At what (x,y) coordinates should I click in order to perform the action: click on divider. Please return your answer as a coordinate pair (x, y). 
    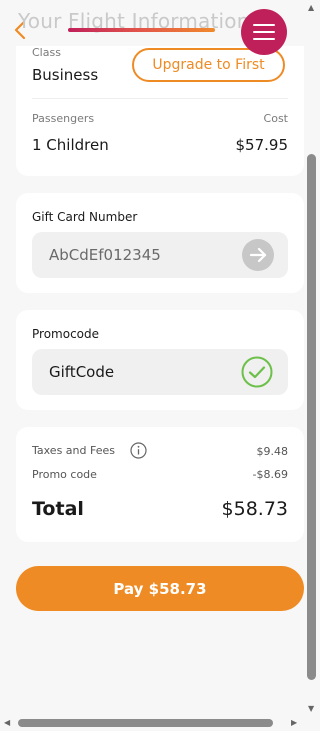
    Looking at the image, I should click on (160, 98).